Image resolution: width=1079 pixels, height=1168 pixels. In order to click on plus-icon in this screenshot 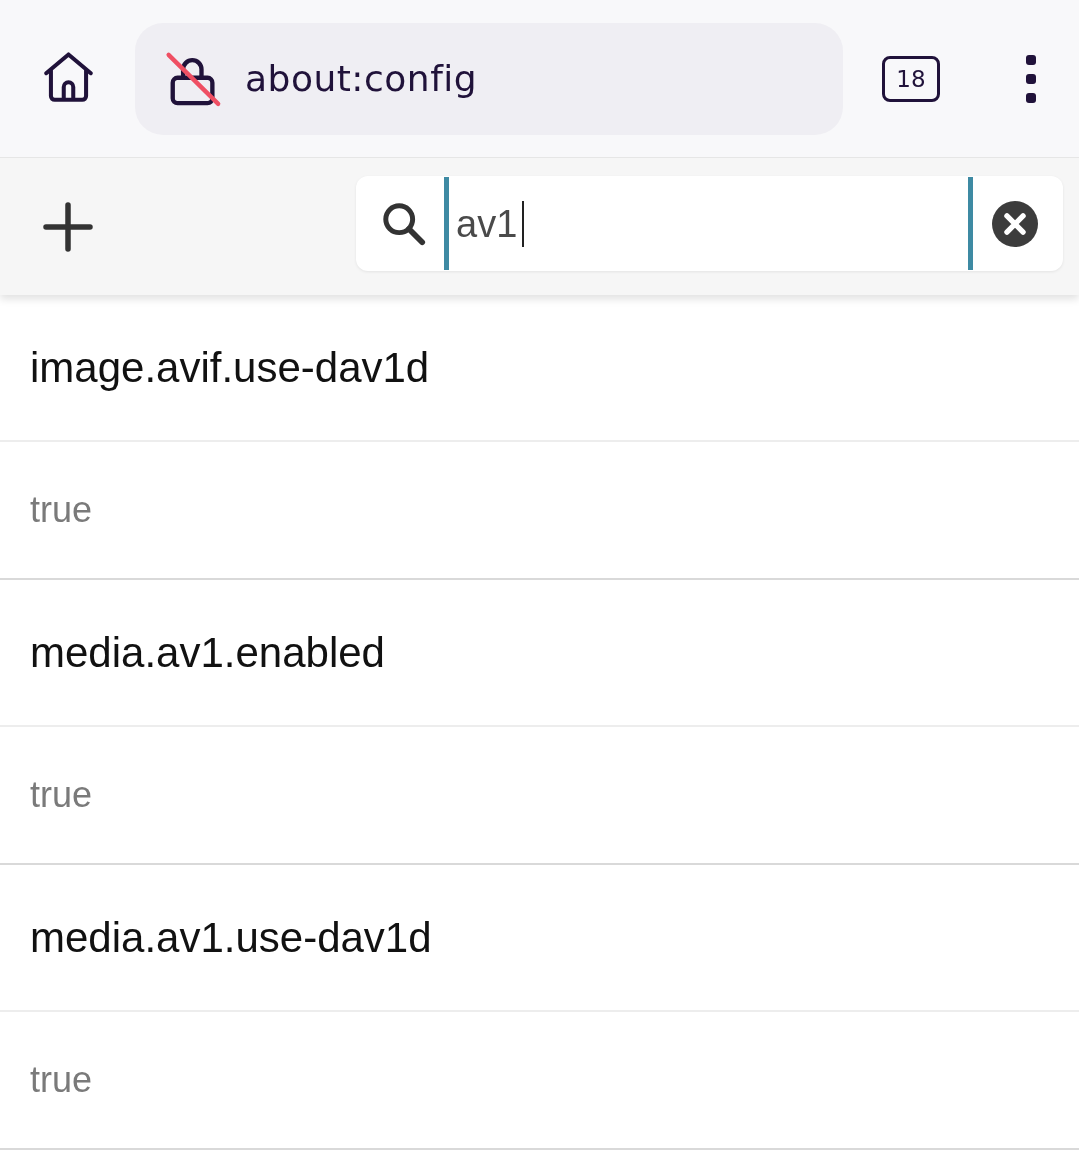, I will do `click(68, 227)`.